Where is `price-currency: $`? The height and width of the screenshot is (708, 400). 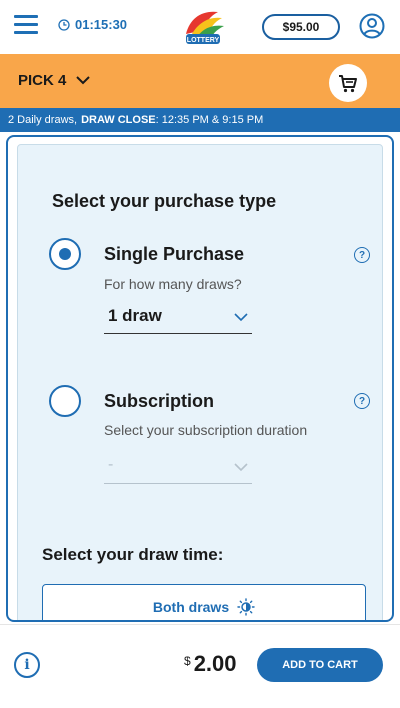 price-currency: $ is located at coordinates (187, 661).